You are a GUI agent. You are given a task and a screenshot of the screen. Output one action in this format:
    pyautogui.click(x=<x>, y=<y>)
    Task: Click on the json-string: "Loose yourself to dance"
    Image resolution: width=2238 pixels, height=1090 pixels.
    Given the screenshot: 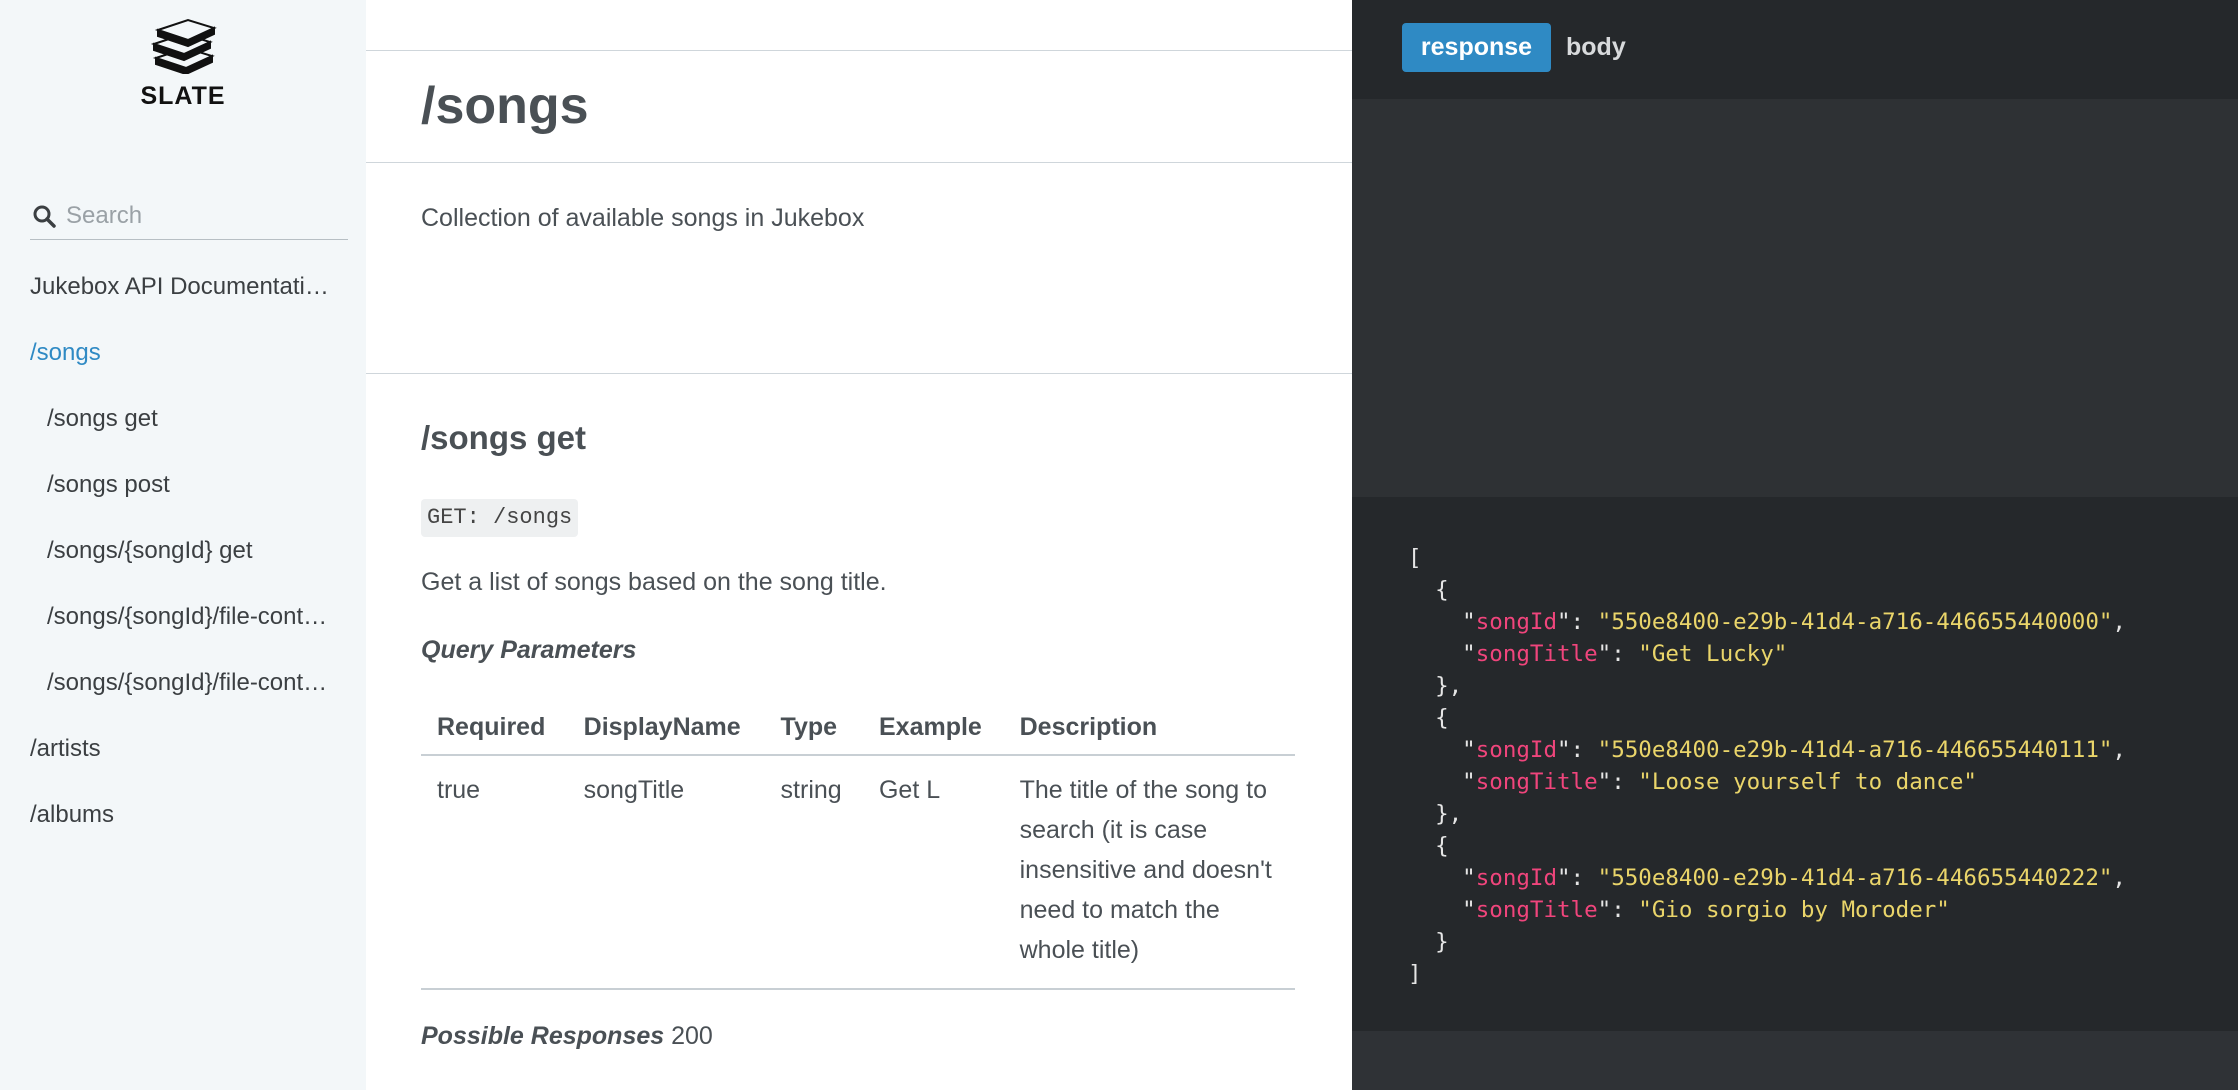 What is the action you would take?
    pyautogui.click(x=1807, y=782)
    